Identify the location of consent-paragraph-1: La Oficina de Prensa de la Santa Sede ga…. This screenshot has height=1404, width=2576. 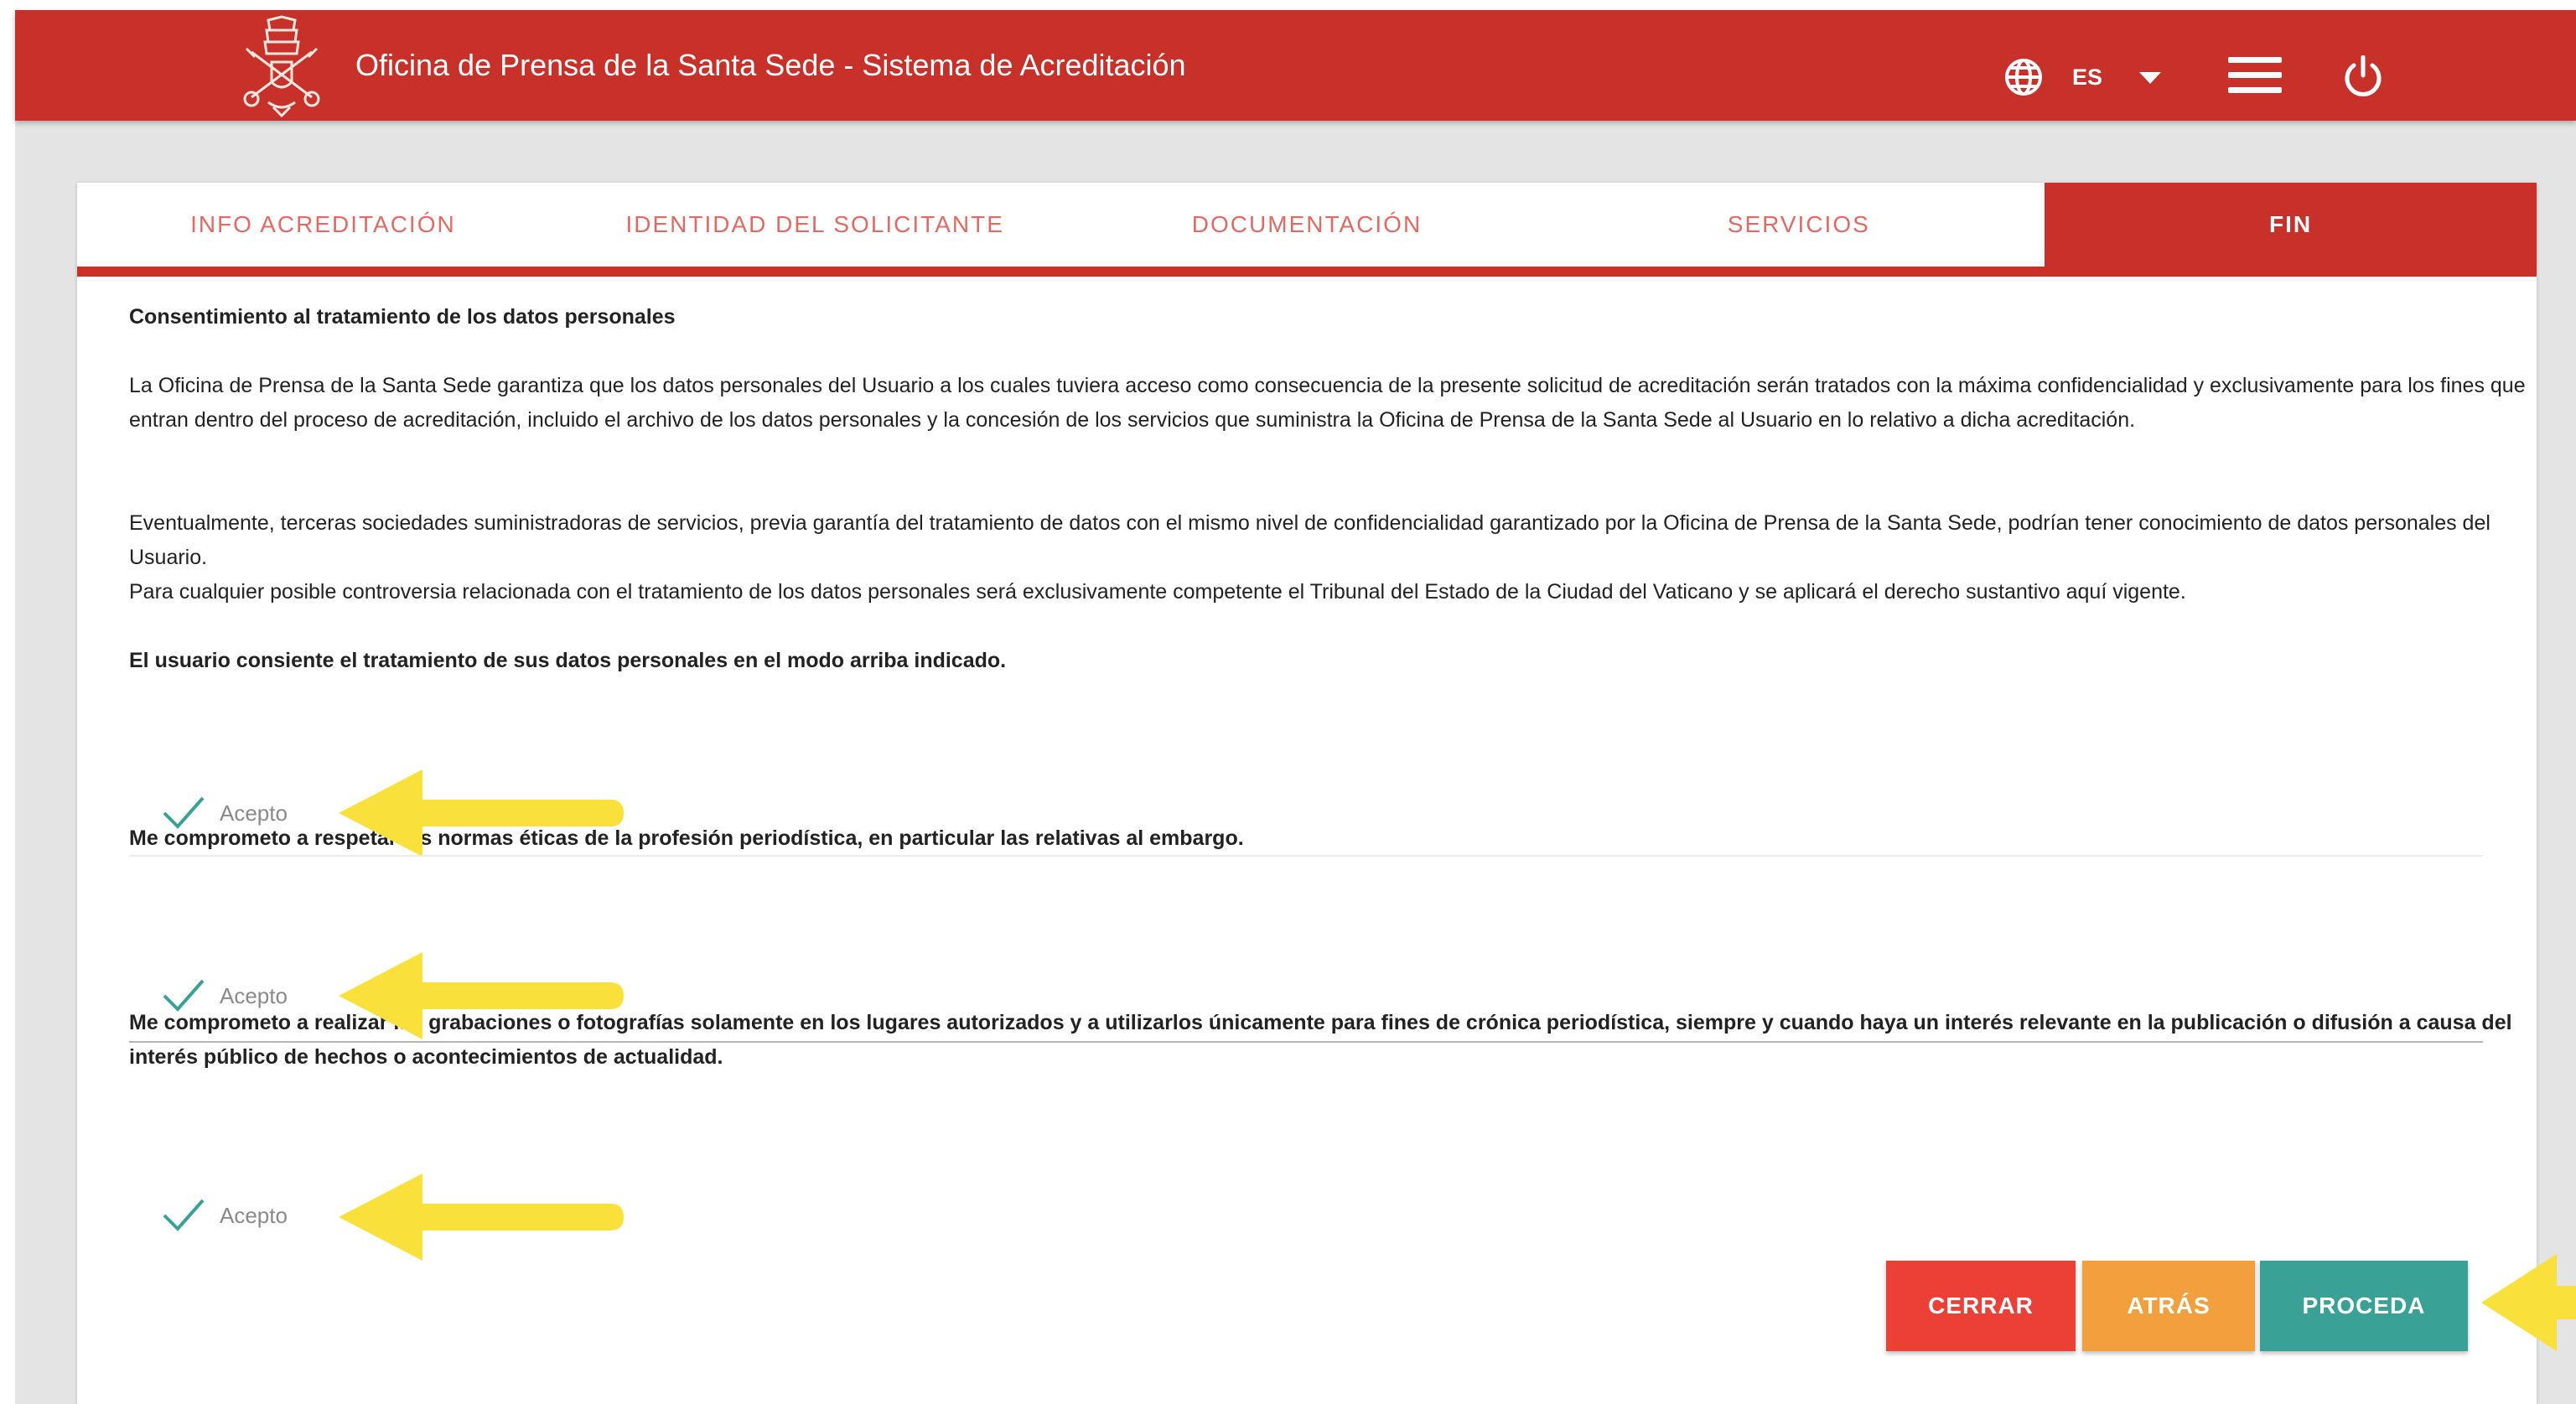
(1327, 403).